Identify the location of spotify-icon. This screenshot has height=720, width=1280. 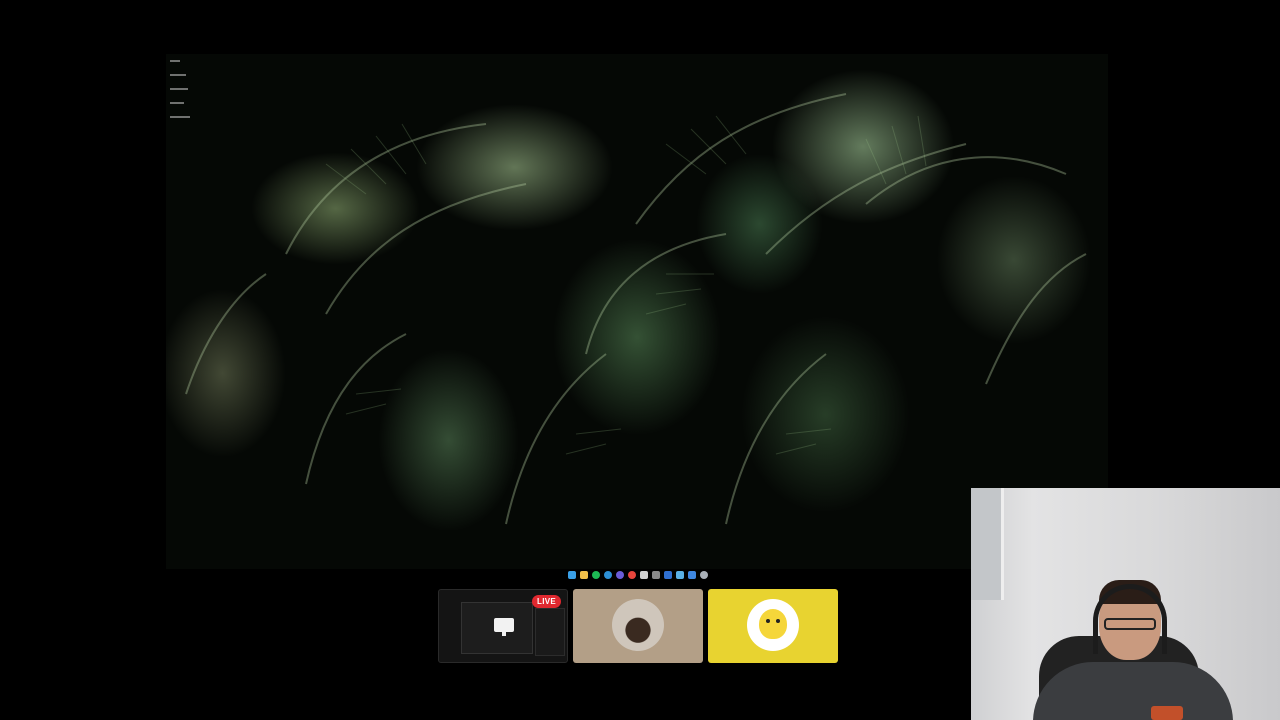
(596, 575).